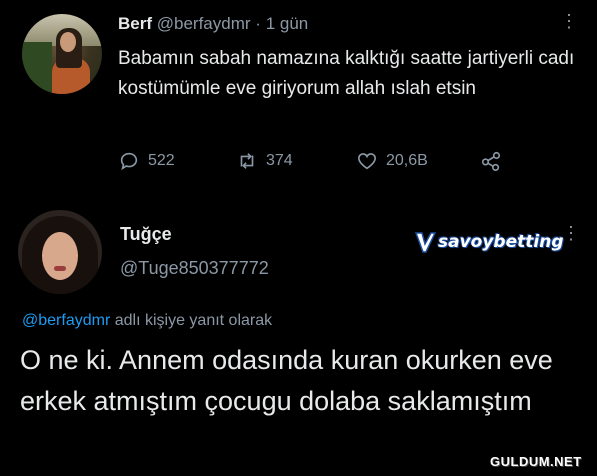  Describe the element at coordinates (146, 161) in the screenshot. I see `reply-button: 522` at that location.